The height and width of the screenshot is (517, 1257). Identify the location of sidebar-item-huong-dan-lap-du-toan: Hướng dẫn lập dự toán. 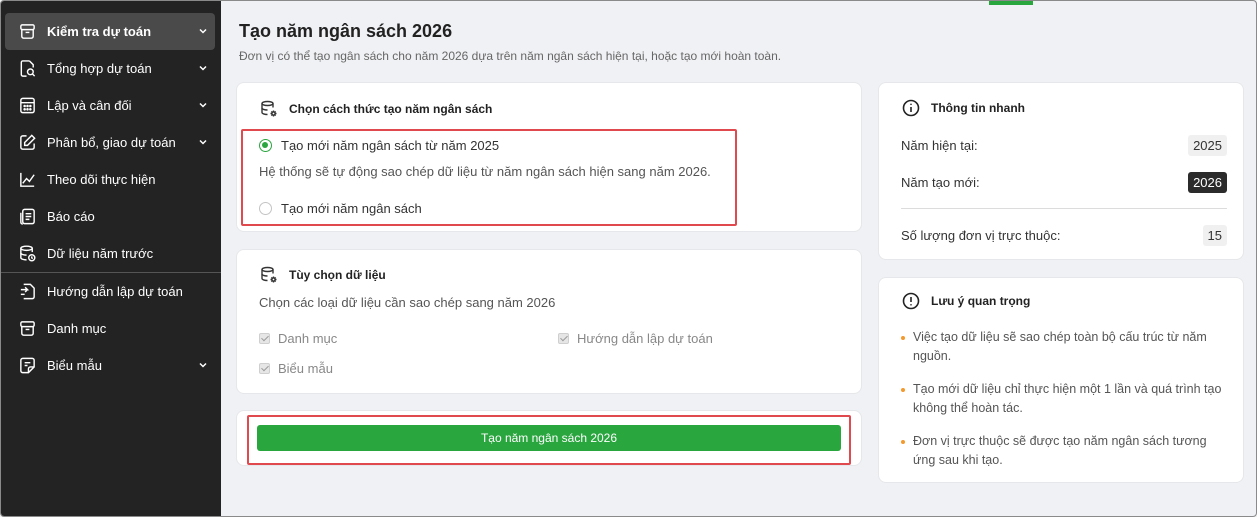
(110, 291).